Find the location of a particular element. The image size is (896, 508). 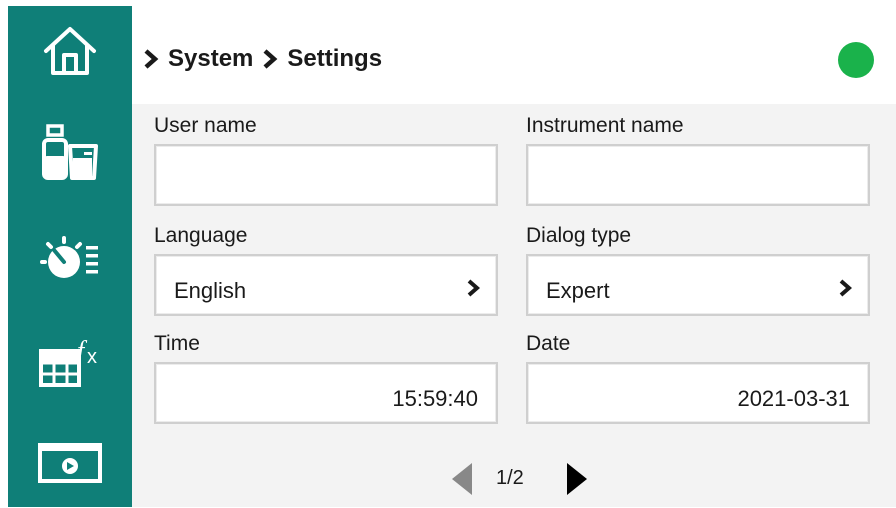

process-timer-icon is located at coordinates (69, 257).